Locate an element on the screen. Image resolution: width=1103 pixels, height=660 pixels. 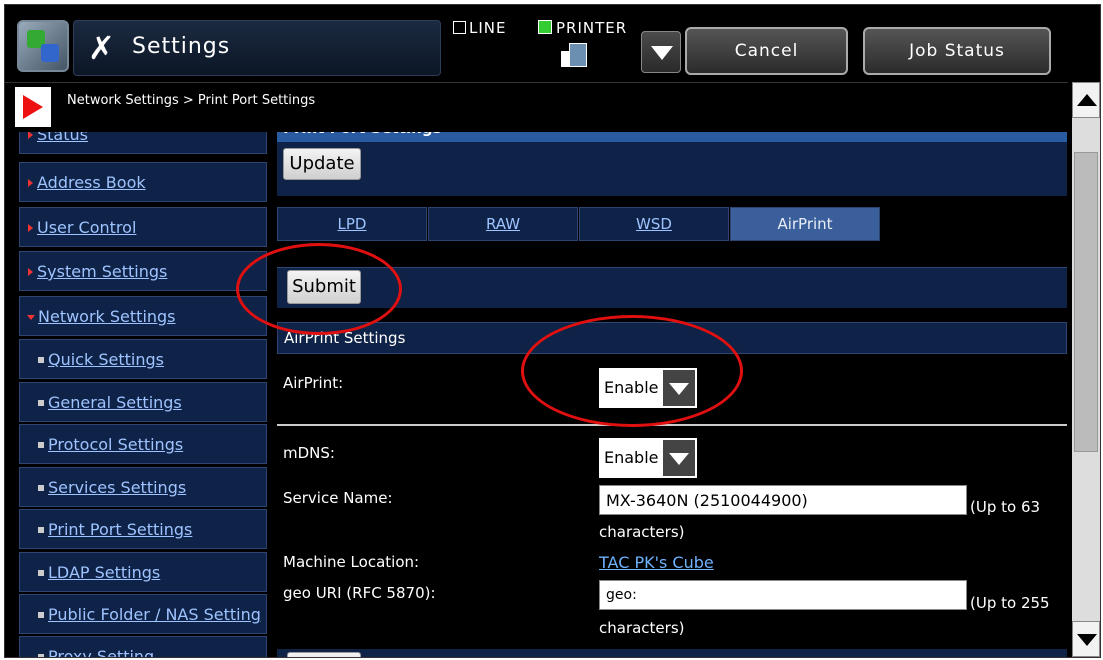
arrow-down-icon is located at coordinates (1087, 640).